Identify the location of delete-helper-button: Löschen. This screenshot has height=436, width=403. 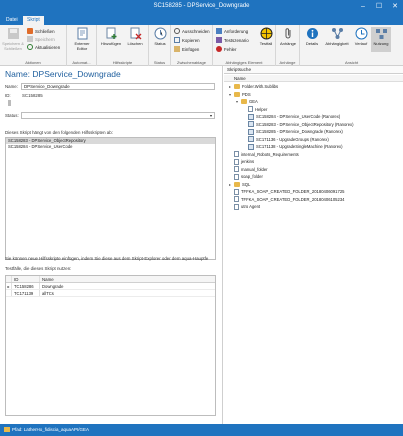
(135, 36).